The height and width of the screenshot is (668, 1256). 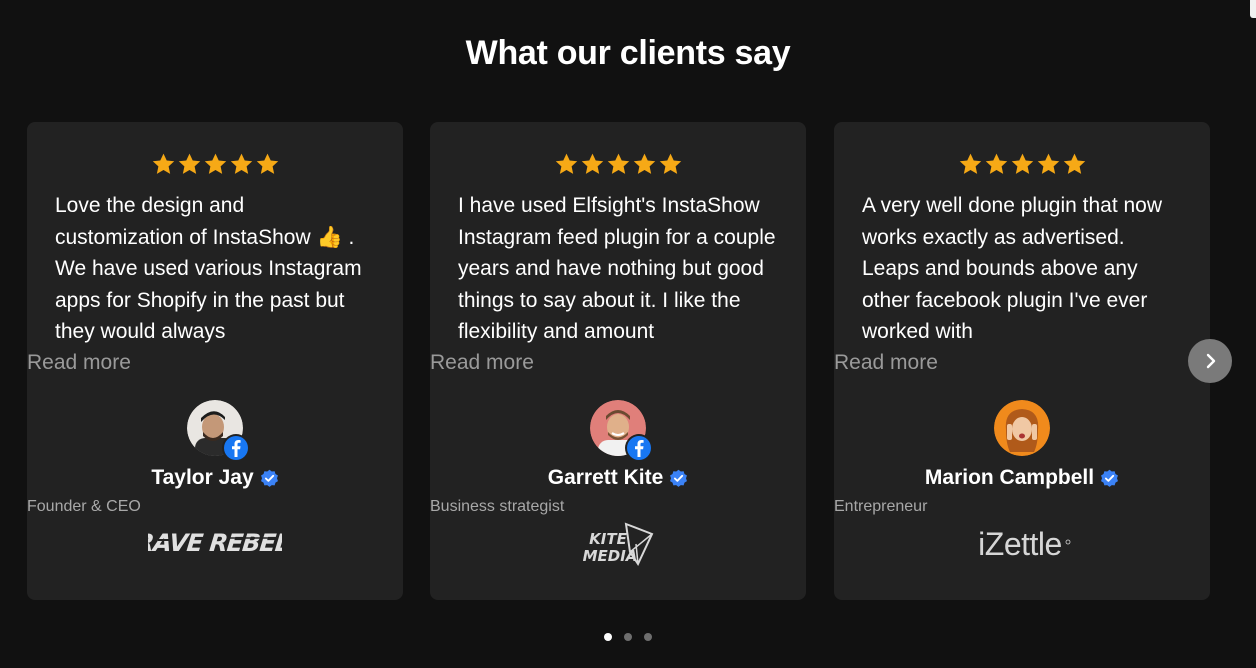 What do you see at coordinates (202, 477) in the screenshot?
I see `reviewer-name: Taylor Jay` at bounding box center [202, 477].